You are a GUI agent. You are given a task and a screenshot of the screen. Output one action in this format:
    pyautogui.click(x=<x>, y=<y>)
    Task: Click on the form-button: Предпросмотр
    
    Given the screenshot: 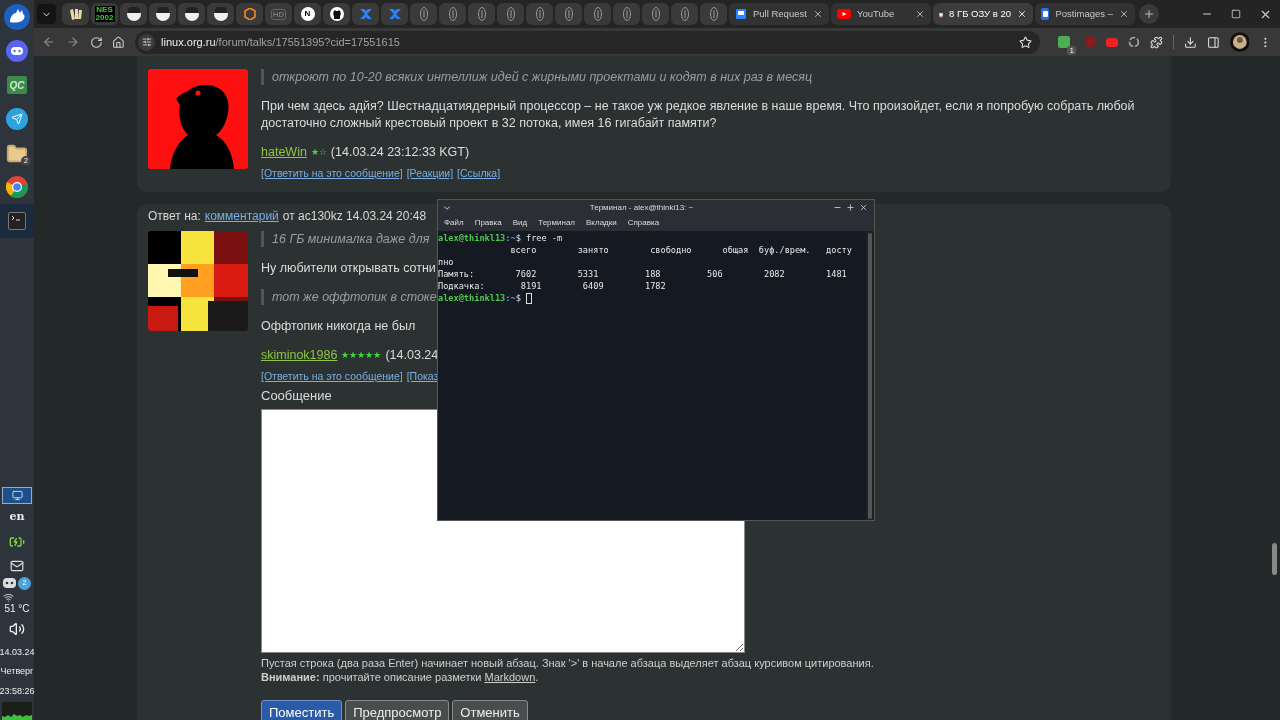 What is the action you would take?
    pyautogui.click(x=397, y=710)
    